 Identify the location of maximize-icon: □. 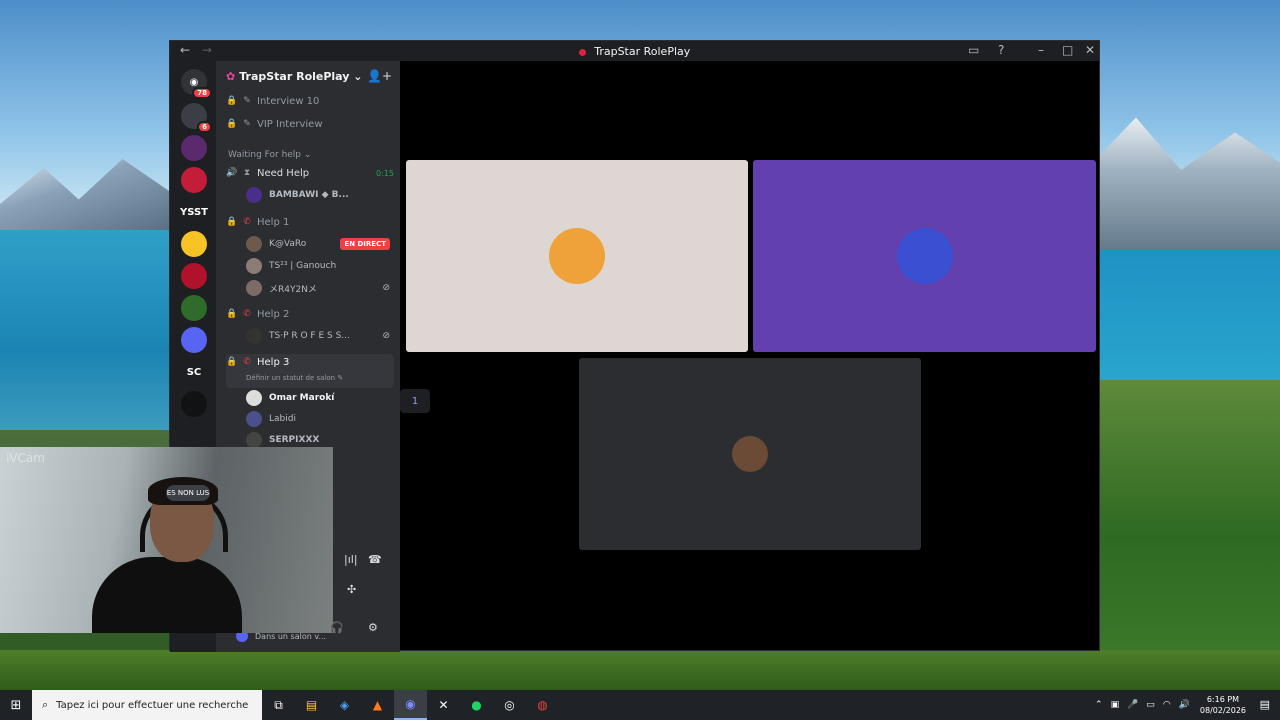
(1067, 50).